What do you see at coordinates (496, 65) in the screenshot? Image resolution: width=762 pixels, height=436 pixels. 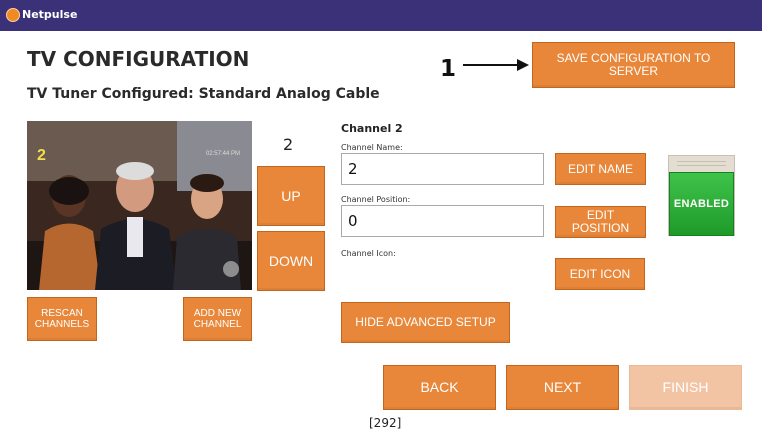 I see `annotation-arrow-icon` at bounding box center [496, 65].